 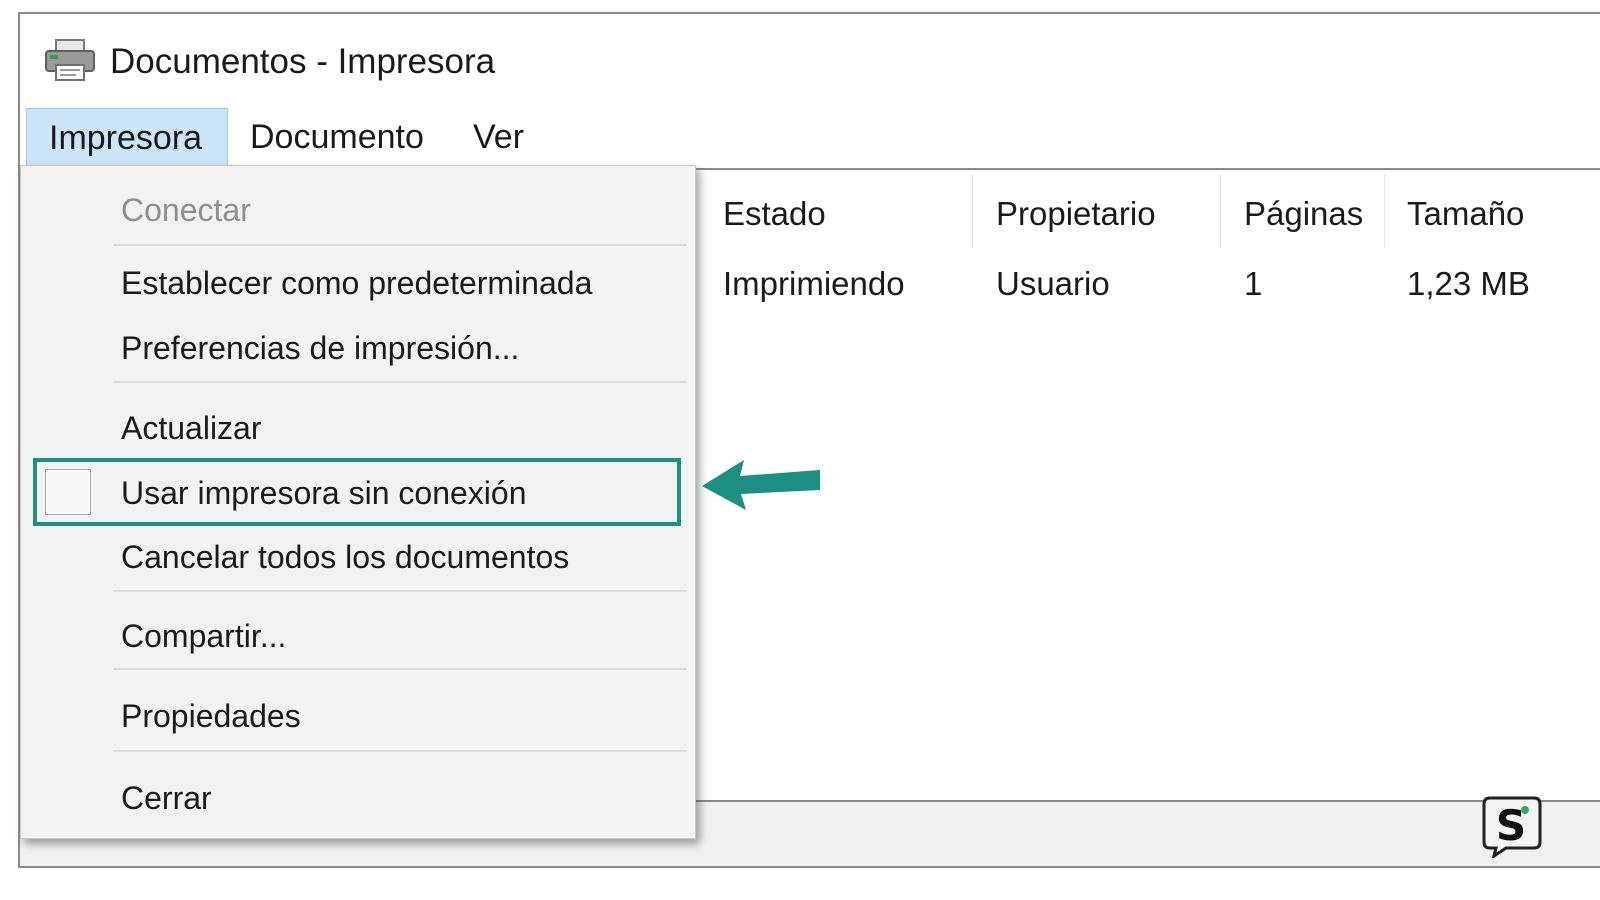 What do you see at coordinates (166, 798) in the screenshot?
I see `menu-item-cerrar: Cerrar` at bounding box center [166, 798].